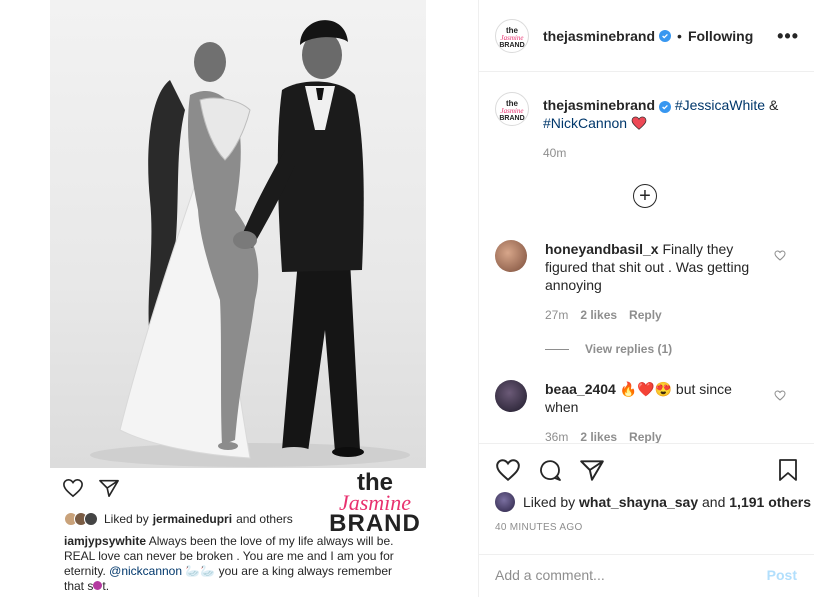  What do you see at coordinates (638, 502) in the screenshot?
I see `liker-username: what_shayna_say` at bounding box center [638, 502].